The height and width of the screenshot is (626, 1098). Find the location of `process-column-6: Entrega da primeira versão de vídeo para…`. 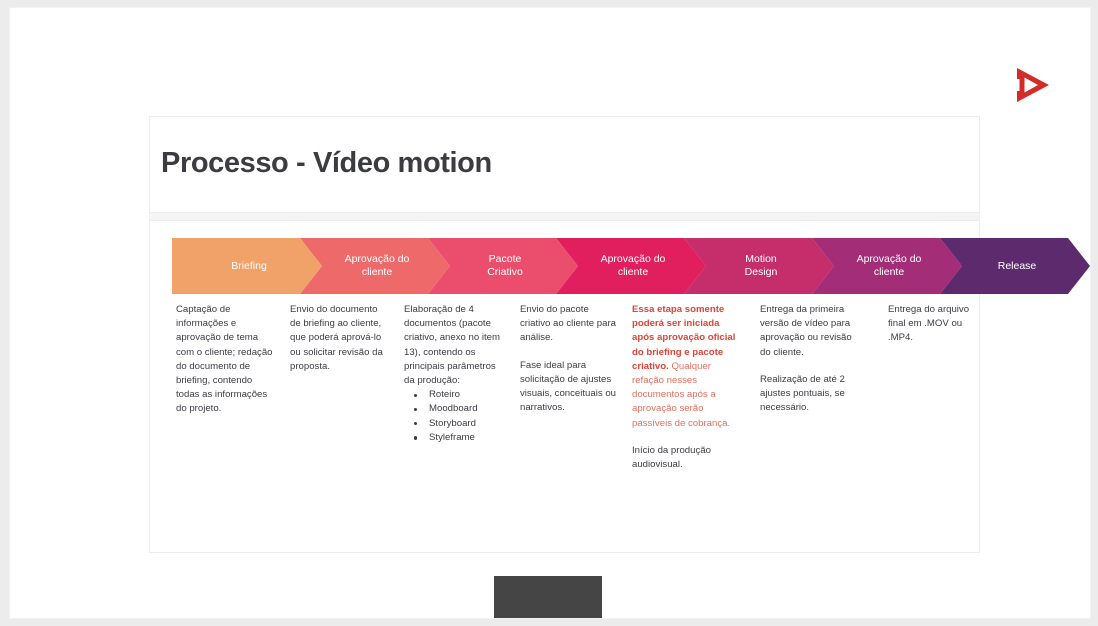

process-column-6: Entrega da primeira versão de vídeo para… is located at coordinates (808, 359).